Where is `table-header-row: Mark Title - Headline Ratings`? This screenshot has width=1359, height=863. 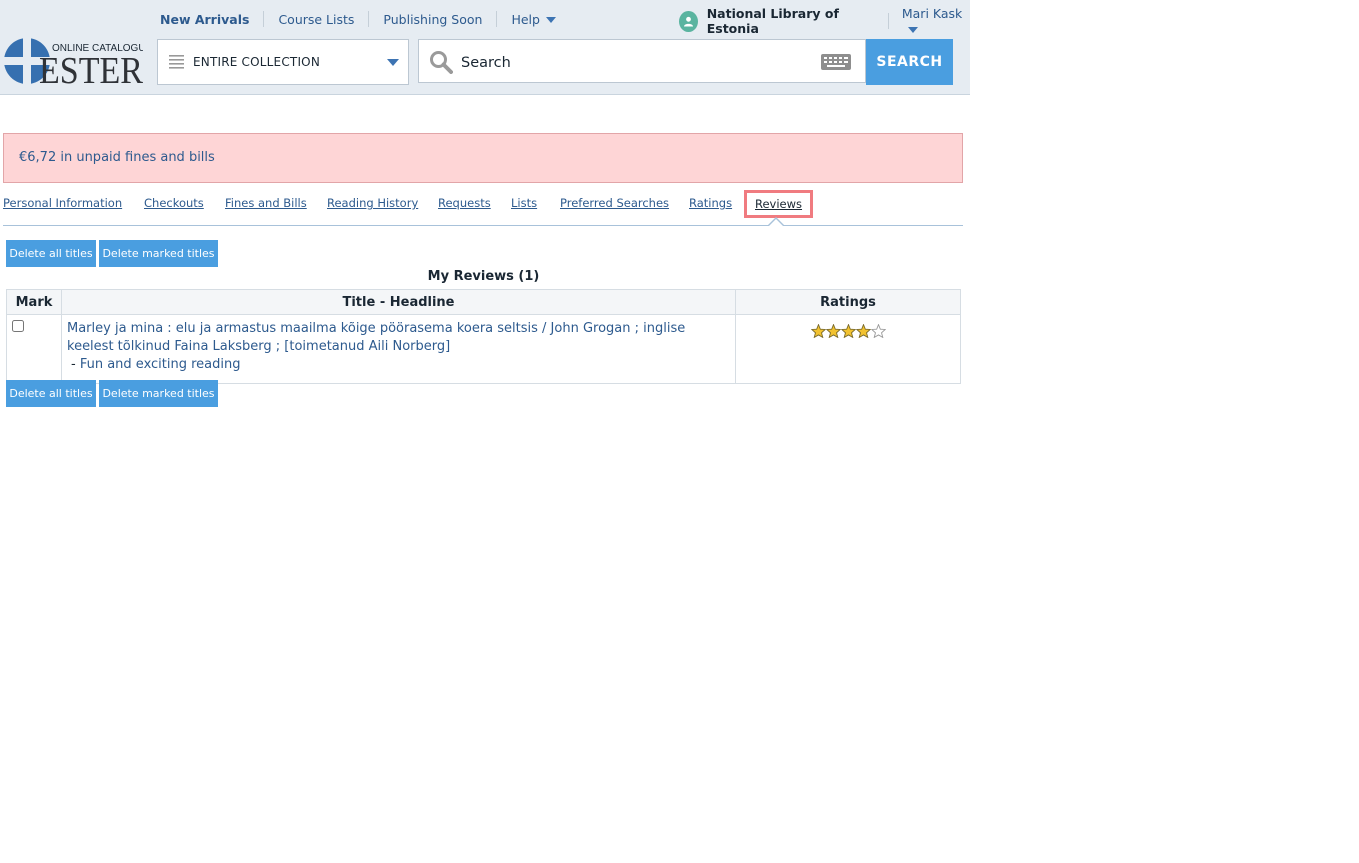
table-header-row: Mark Title - Headline Ratings is located at coordinates (483, 302).